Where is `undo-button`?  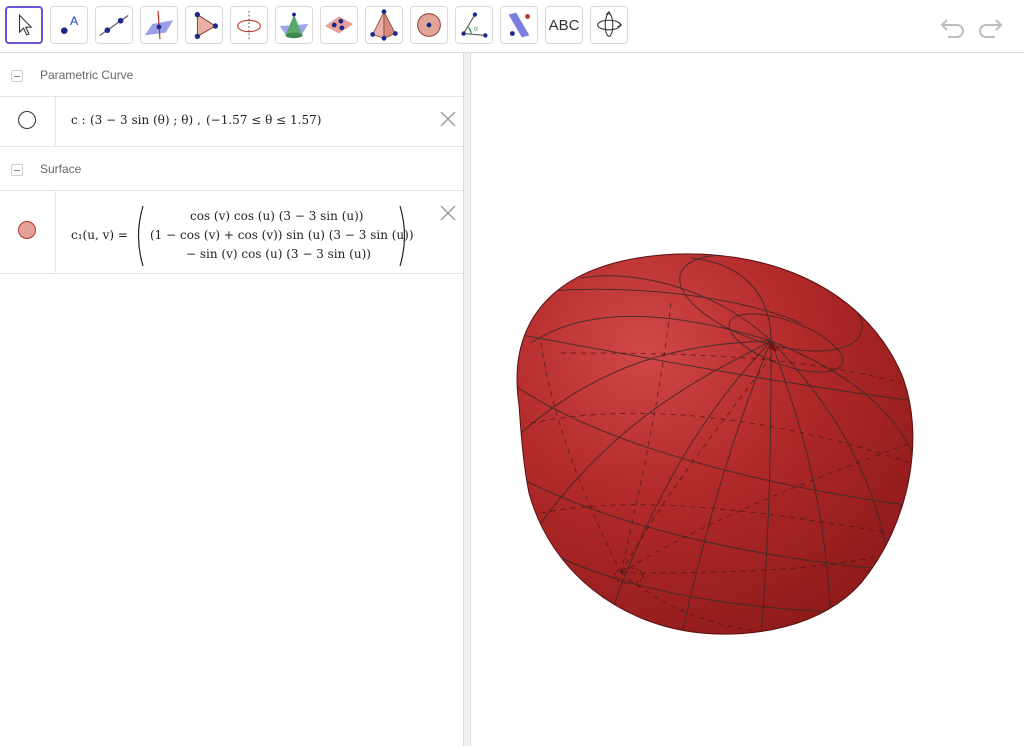 undo-button is located at coordinates (953, 27).